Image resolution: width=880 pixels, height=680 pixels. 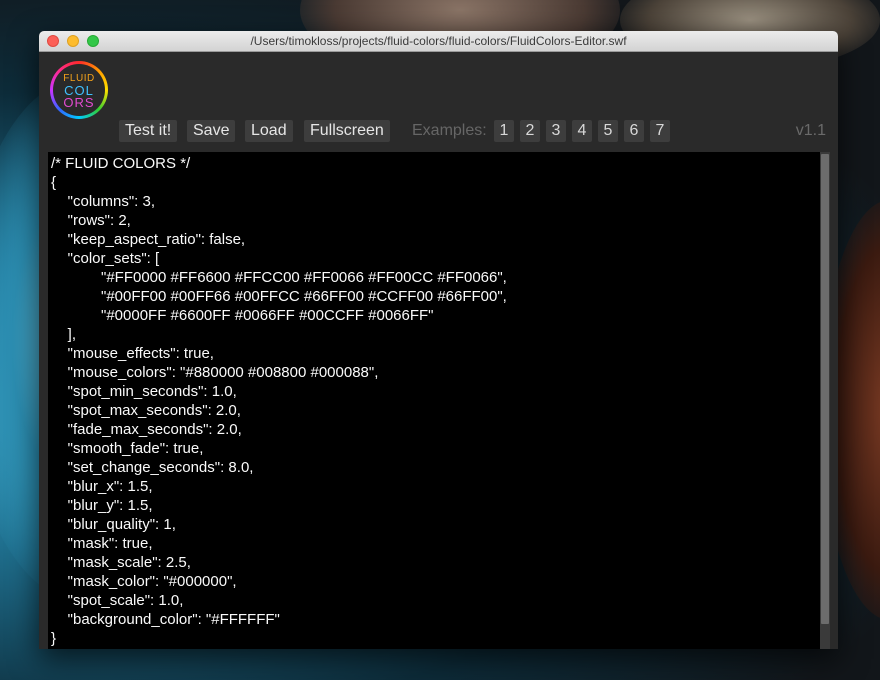 I want to click on example-2-button: 2, so click(x=530, y=131).